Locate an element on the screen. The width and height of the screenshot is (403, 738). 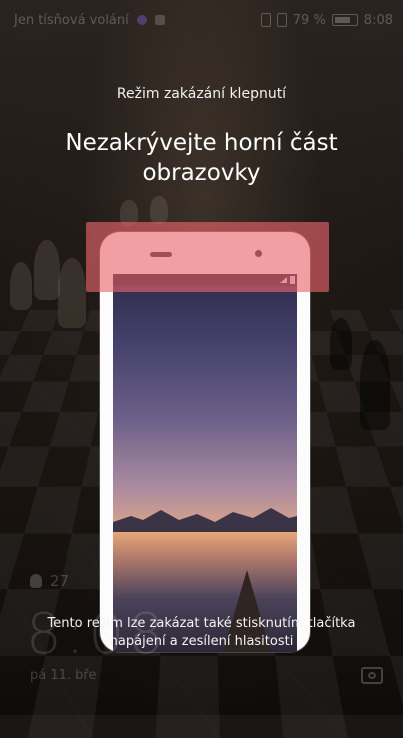
battery-percent: 79 % is located at coordinates (309, 20).